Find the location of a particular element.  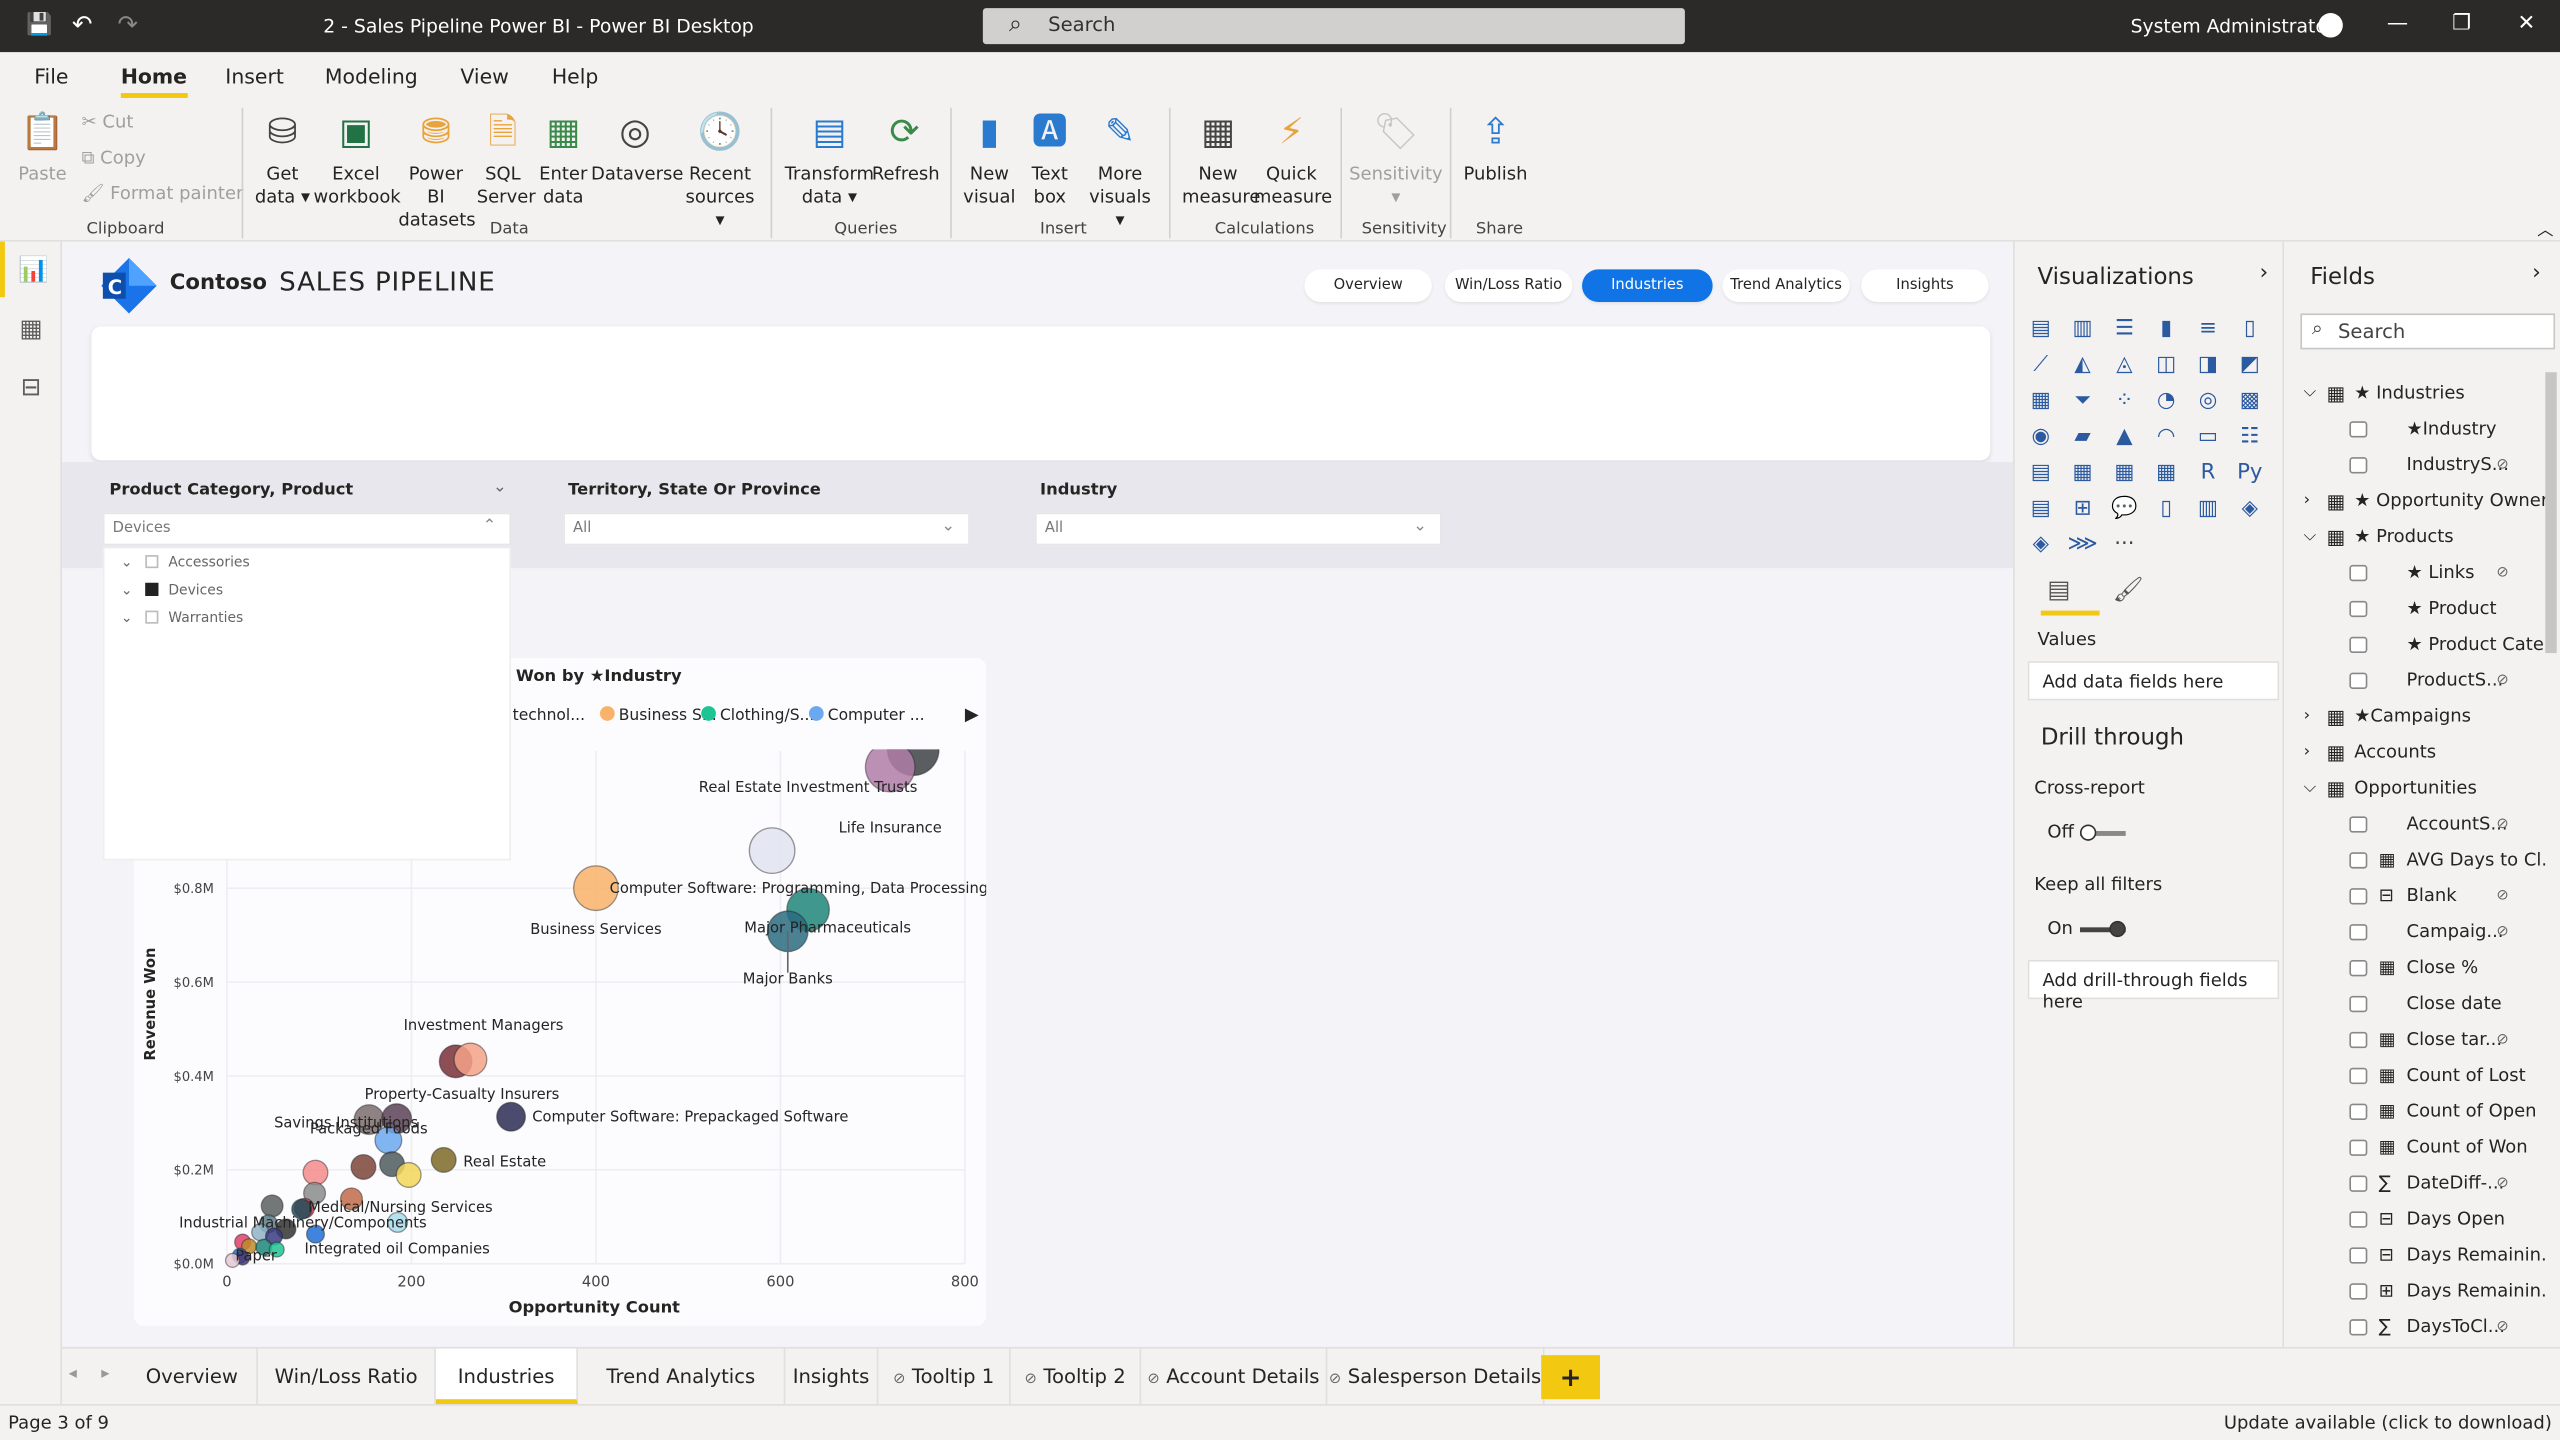

100-column-icon: ▯ is located at coordinates (2249, 329).